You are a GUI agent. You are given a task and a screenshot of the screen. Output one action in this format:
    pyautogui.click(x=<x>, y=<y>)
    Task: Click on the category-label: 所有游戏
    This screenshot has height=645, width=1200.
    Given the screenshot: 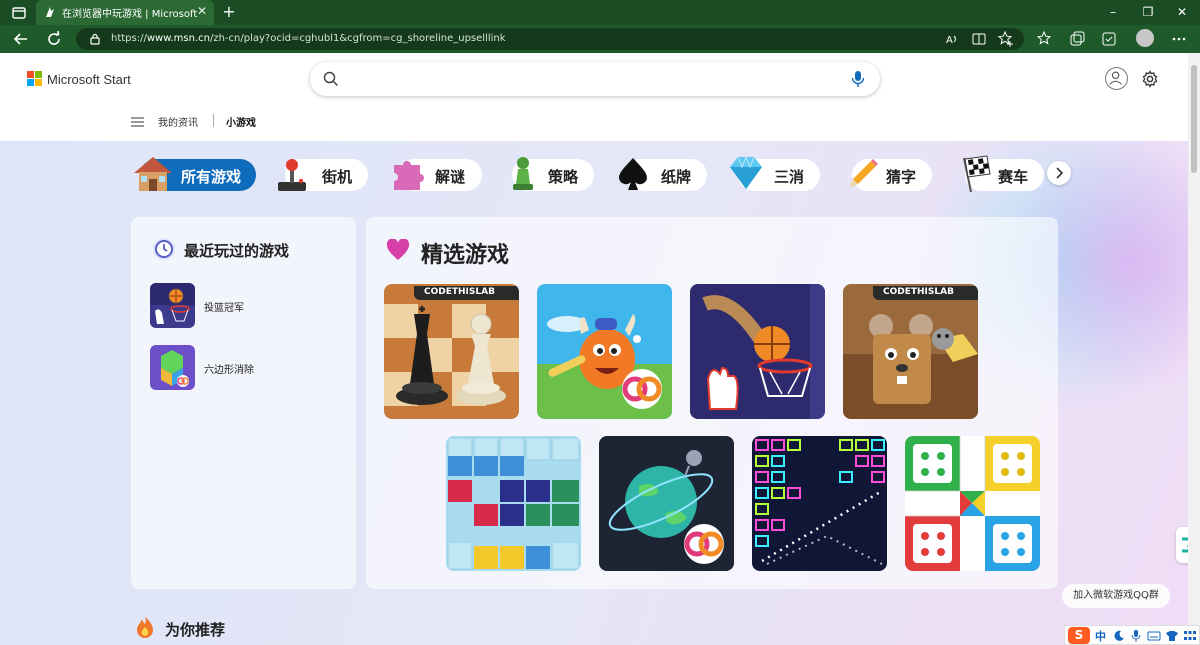 What is the action you would take?
    pyautogui.click(x=211, y=177)
    